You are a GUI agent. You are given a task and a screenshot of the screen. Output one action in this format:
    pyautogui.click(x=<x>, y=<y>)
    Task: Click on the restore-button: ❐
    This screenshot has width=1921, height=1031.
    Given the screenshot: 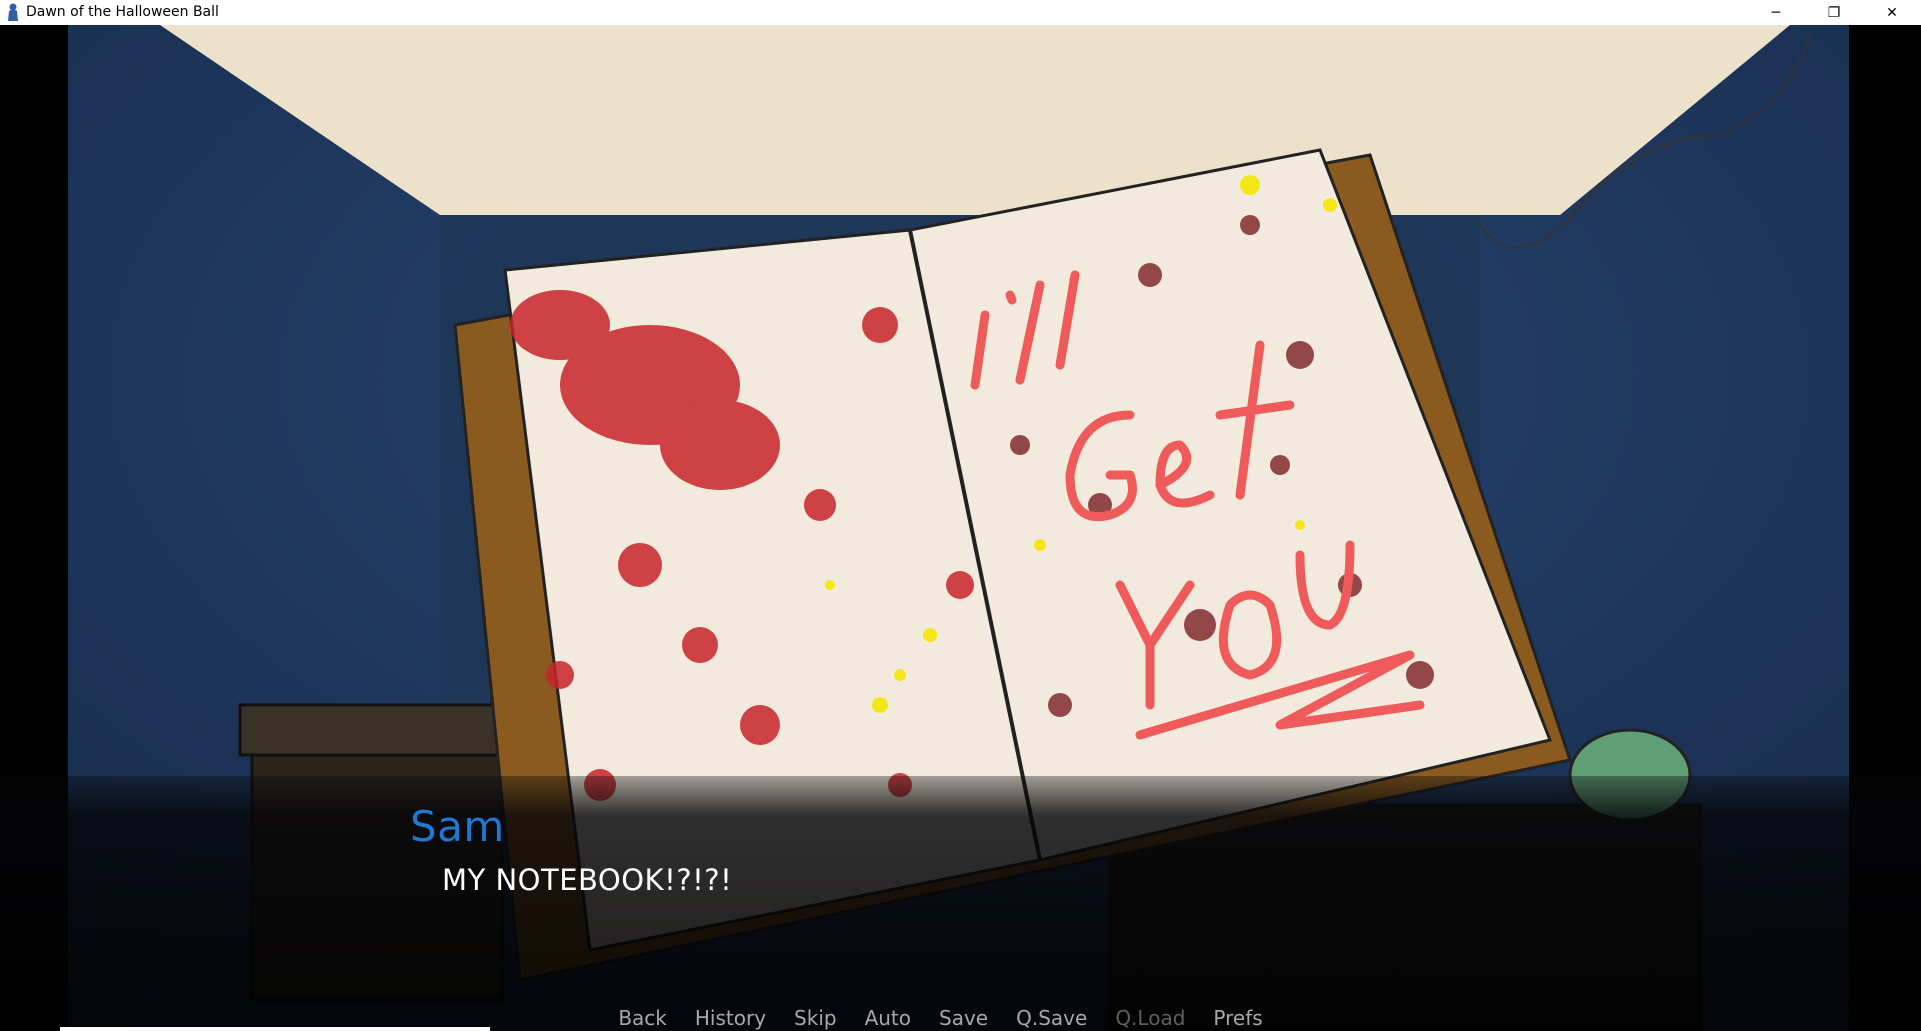 What is the action you would take?
    pyautogui.click(x=1834, y=12)
    